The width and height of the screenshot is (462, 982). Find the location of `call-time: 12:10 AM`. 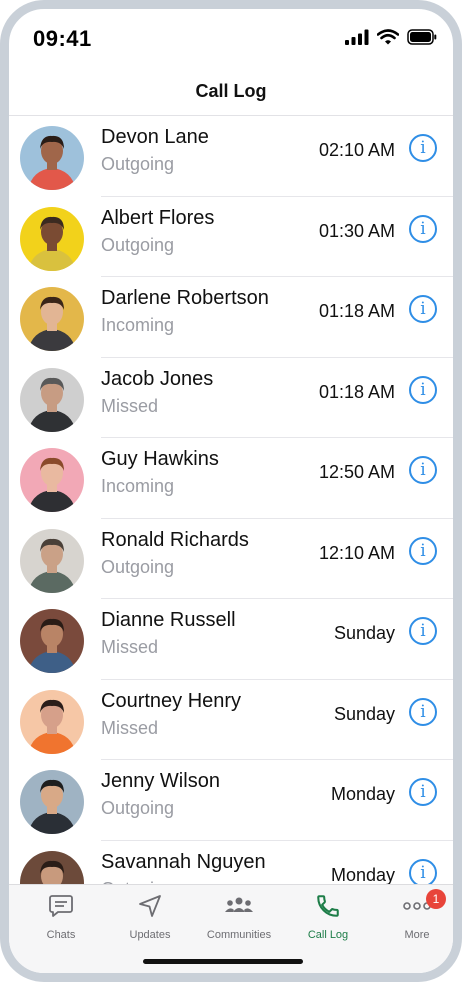

call-time: 12:10 AM is located at coordinates (356, 552).